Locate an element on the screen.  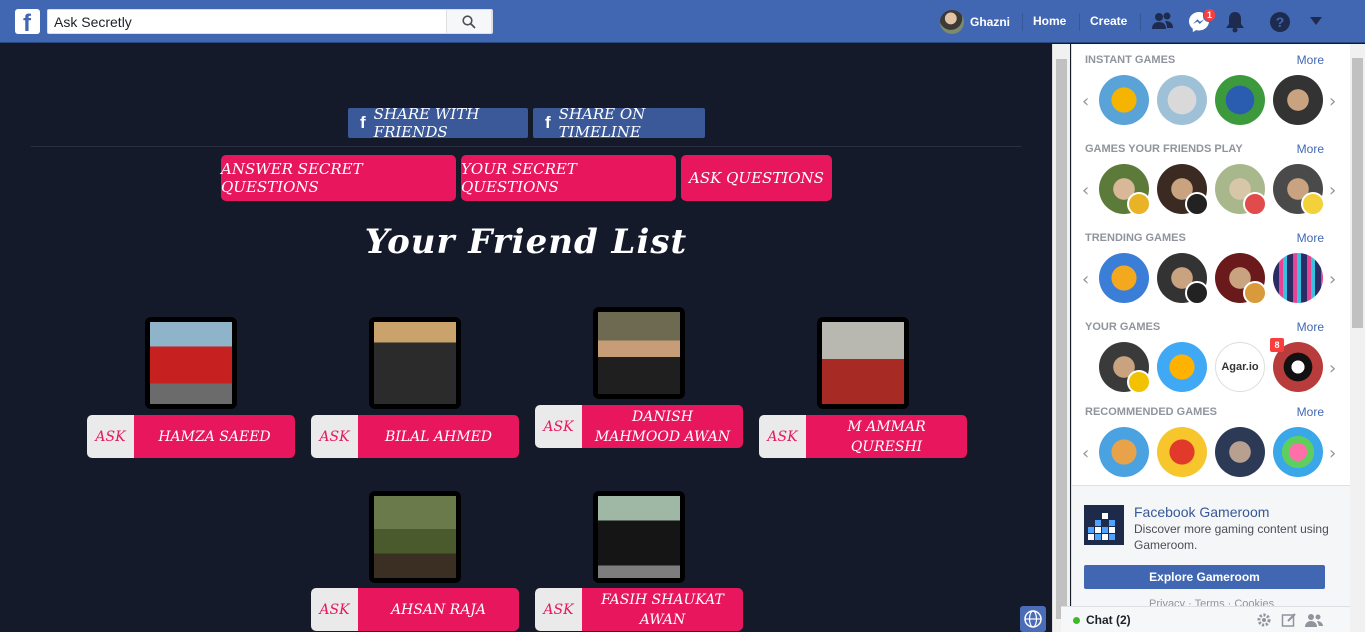
help-icon: ? is located at coordinates (1280, 22).